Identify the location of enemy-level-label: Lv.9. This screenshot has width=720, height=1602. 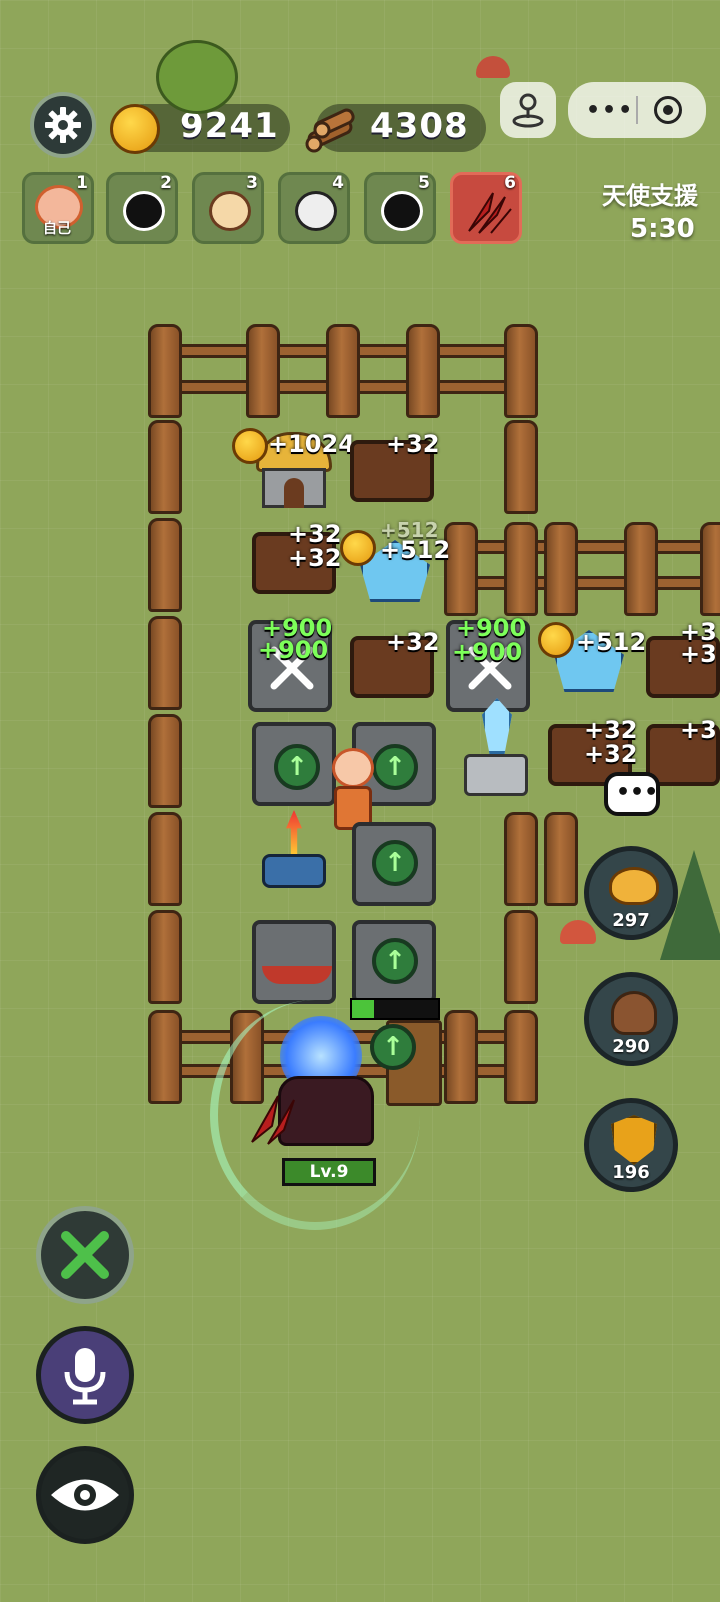
(329, 1172).